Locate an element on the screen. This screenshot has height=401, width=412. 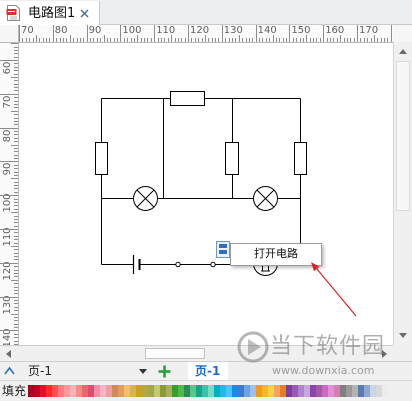
resistor-middle is located at coordinates (232, 158).